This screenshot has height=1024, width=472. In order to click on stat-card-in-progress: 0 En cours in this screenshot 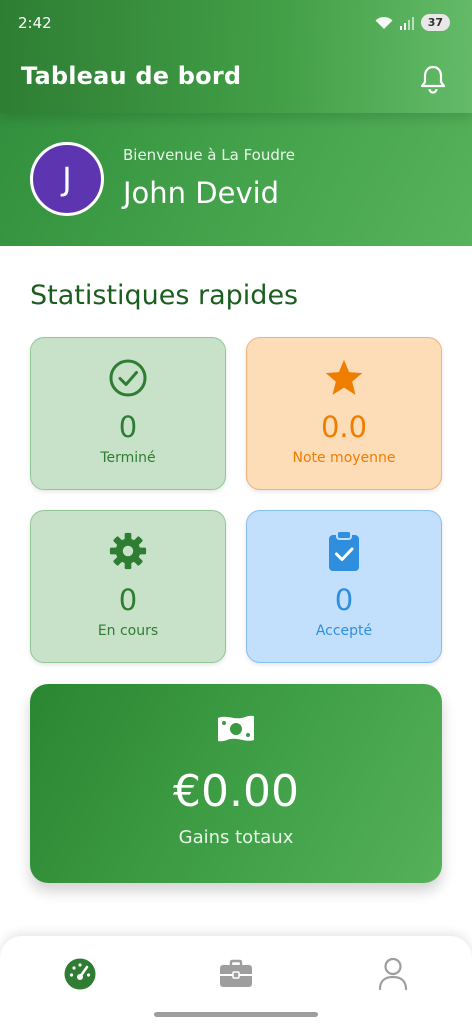, I will do `click(128, 586)`.